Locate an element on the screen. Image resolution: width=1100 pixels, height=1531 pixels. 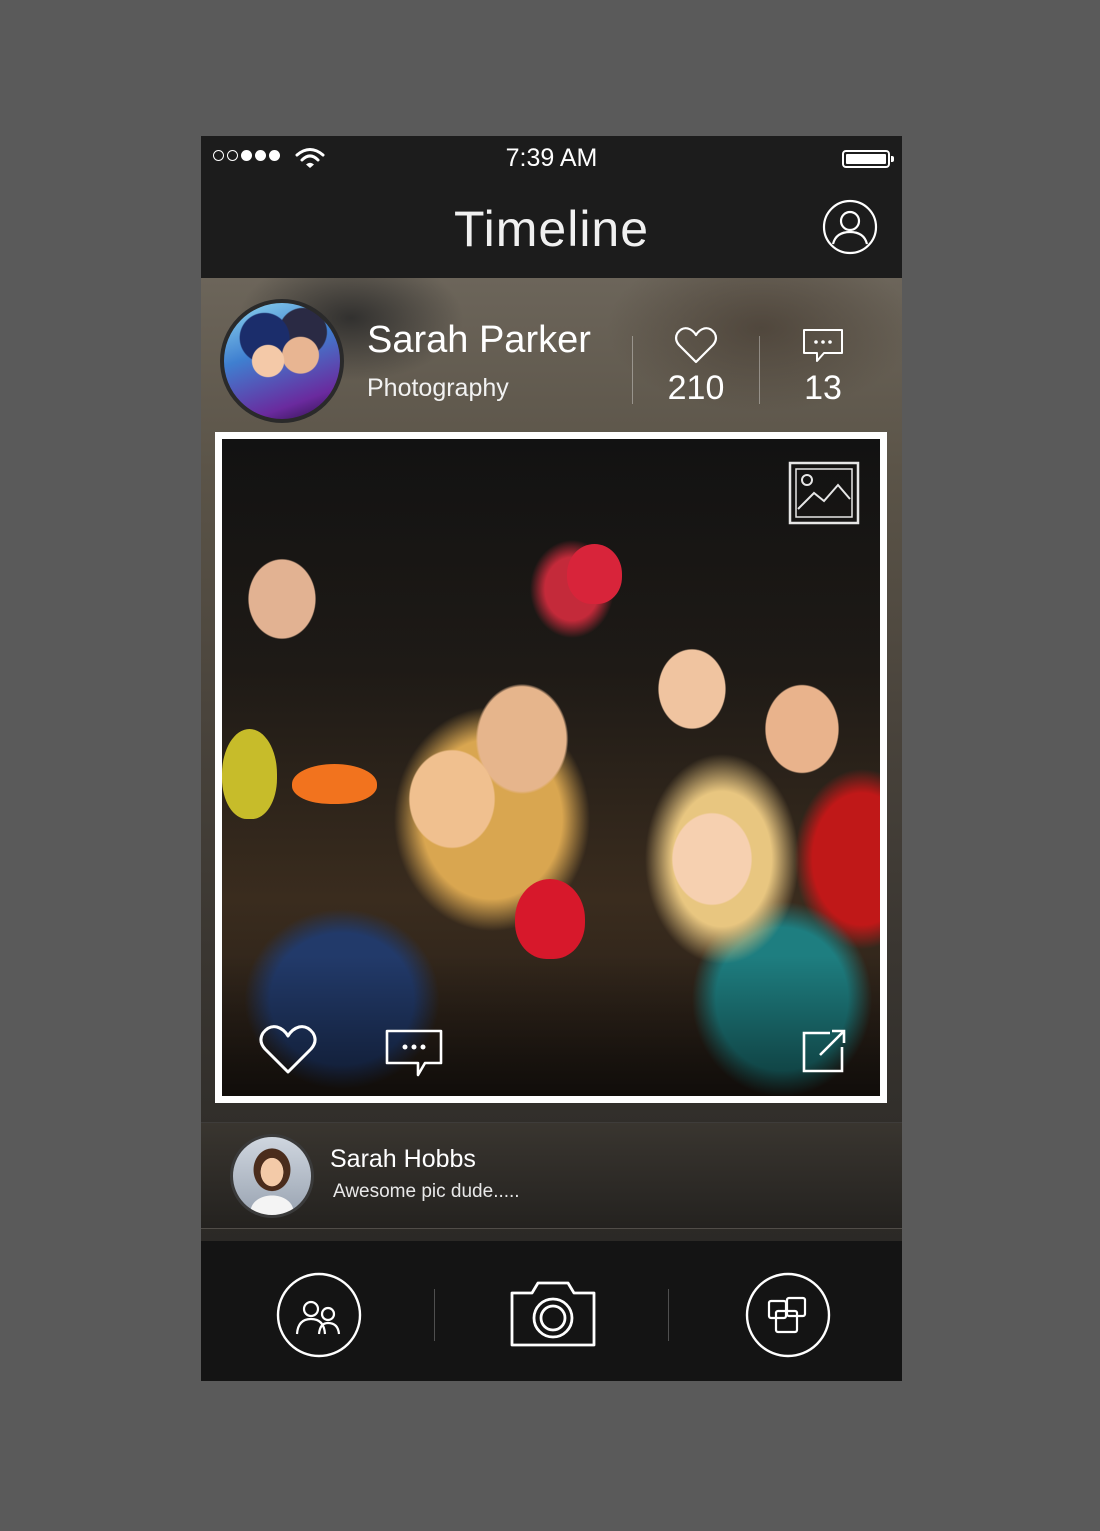
author-avatar is located at coordinates (282, 361).